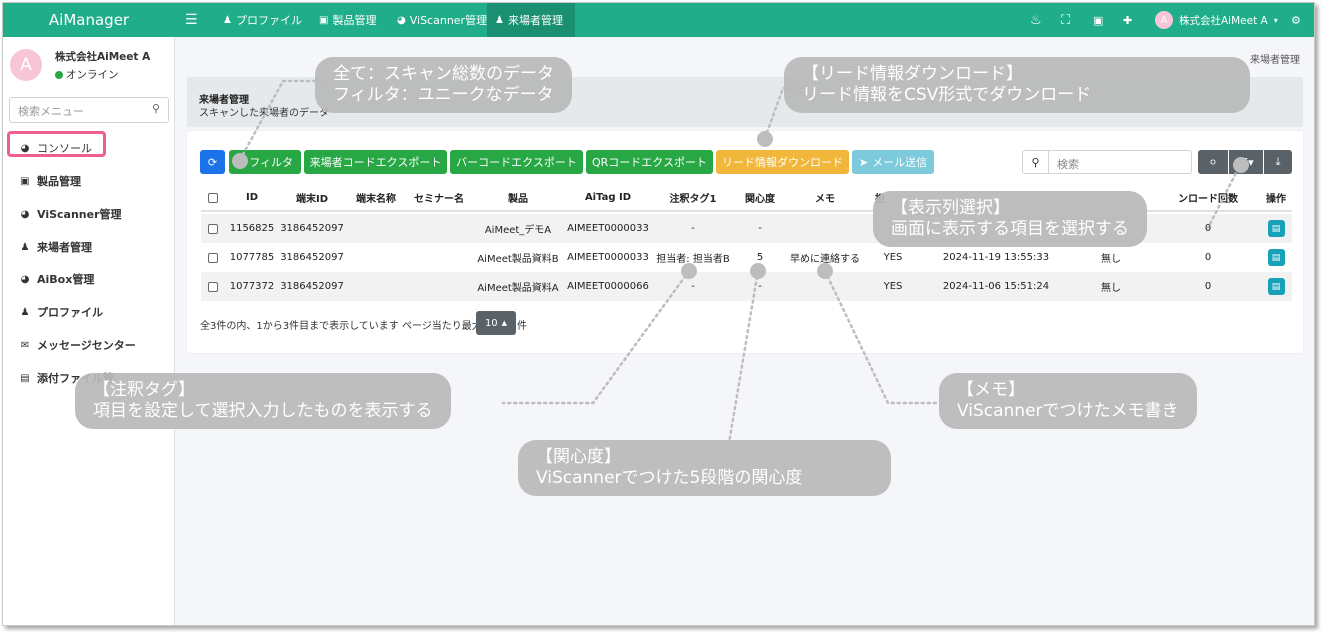 This screenshot has height=632, width=1321. Describe the element at coordinates (912, 74) in the screenshot. I see `callout-line: 【リード情報ダウンロード】` at that location.